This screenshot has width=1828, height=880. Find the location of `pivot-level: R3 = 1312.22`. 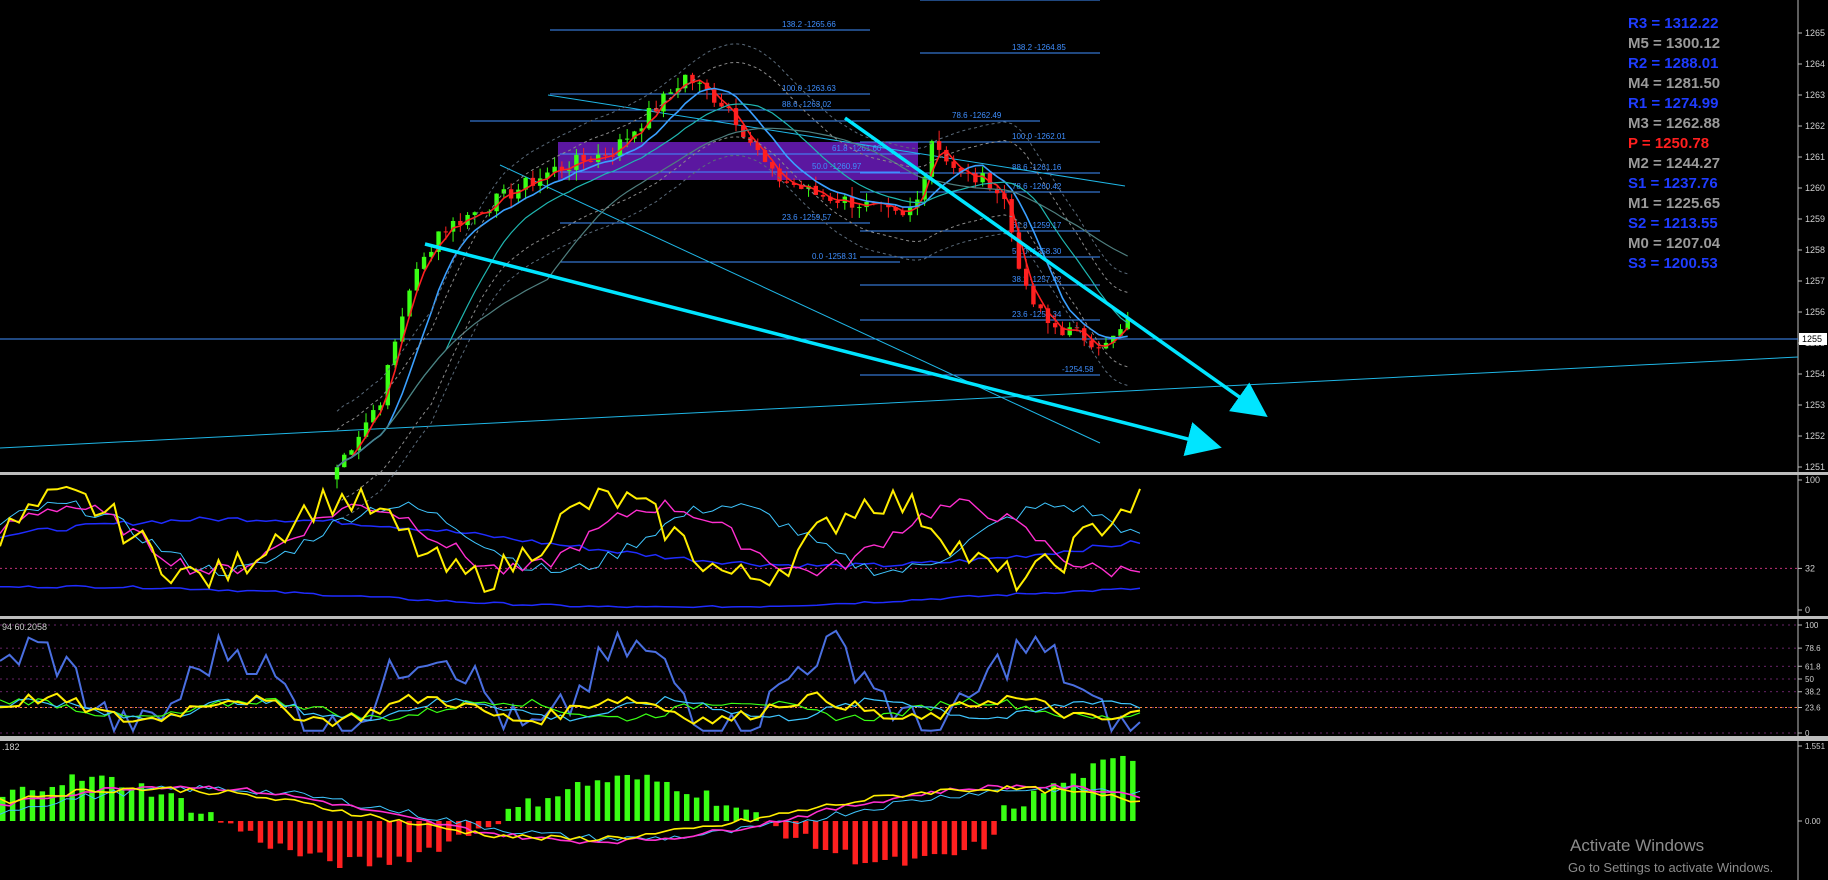

pivot-level: R3 = 1312.22 is located at coordinates (1673, 23).